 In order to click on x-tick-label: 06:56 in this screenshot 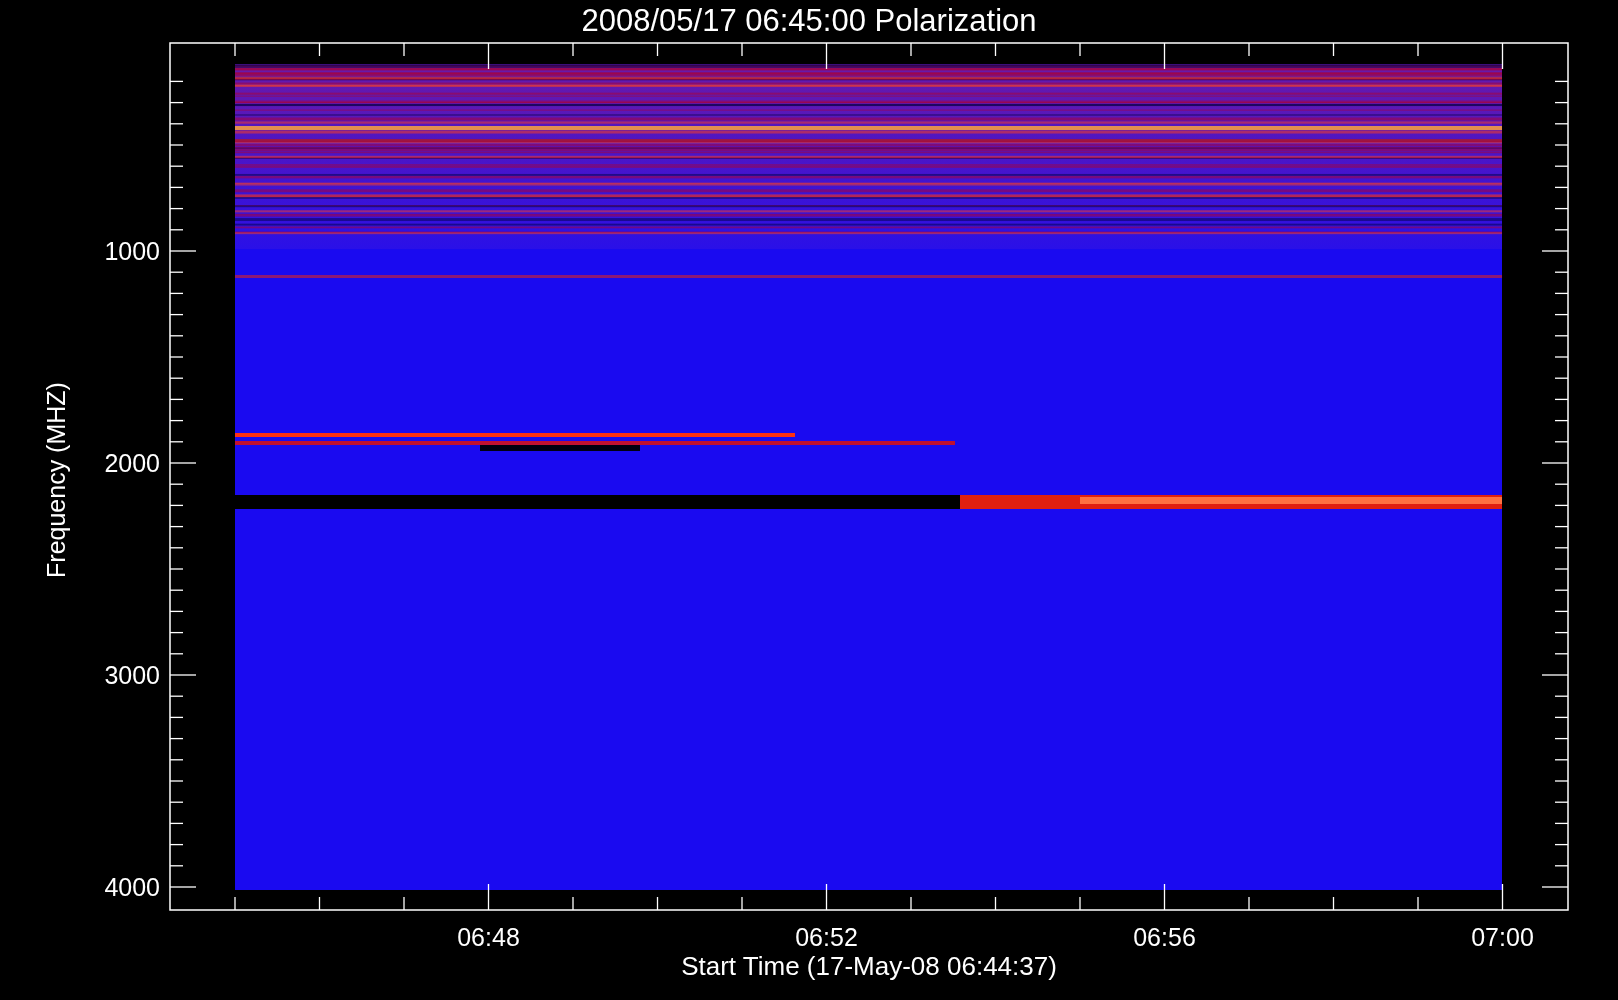, I will do `click(1164, 937)`.